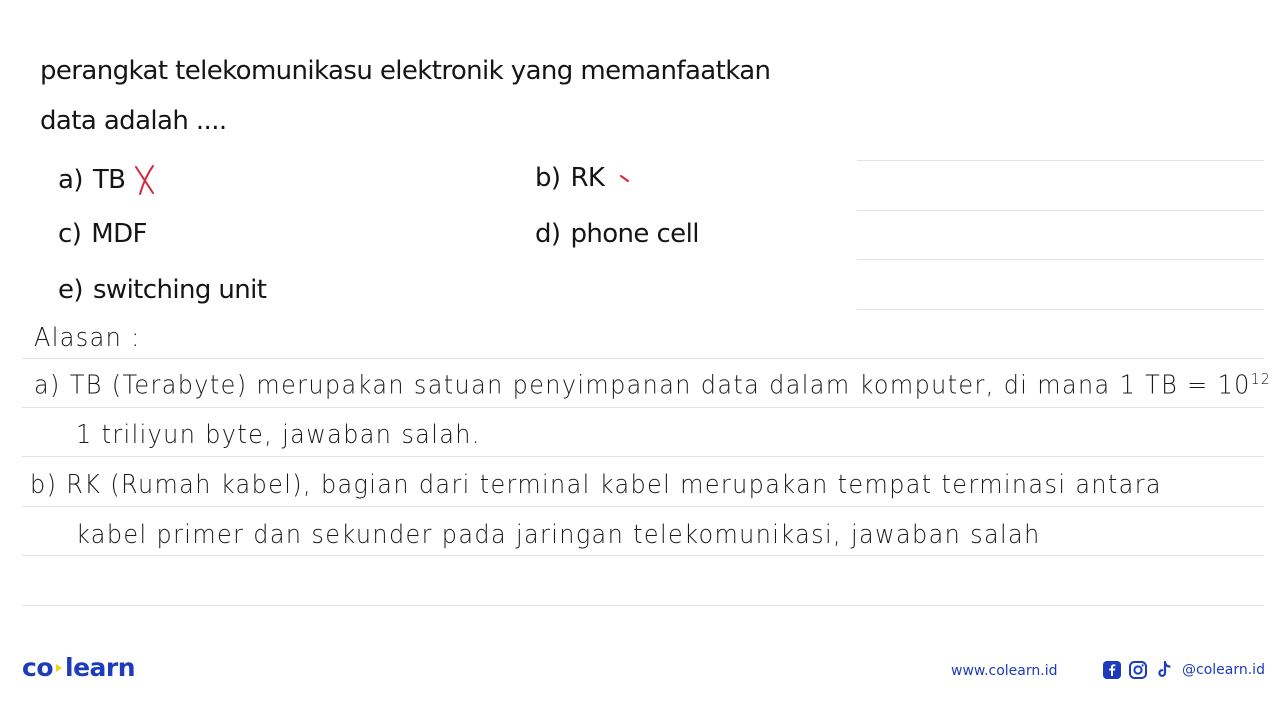 Image resolution: width=1280 pixels, height=720 pixels. I want to click on colearn-logo: co learn, so click(79, 667).